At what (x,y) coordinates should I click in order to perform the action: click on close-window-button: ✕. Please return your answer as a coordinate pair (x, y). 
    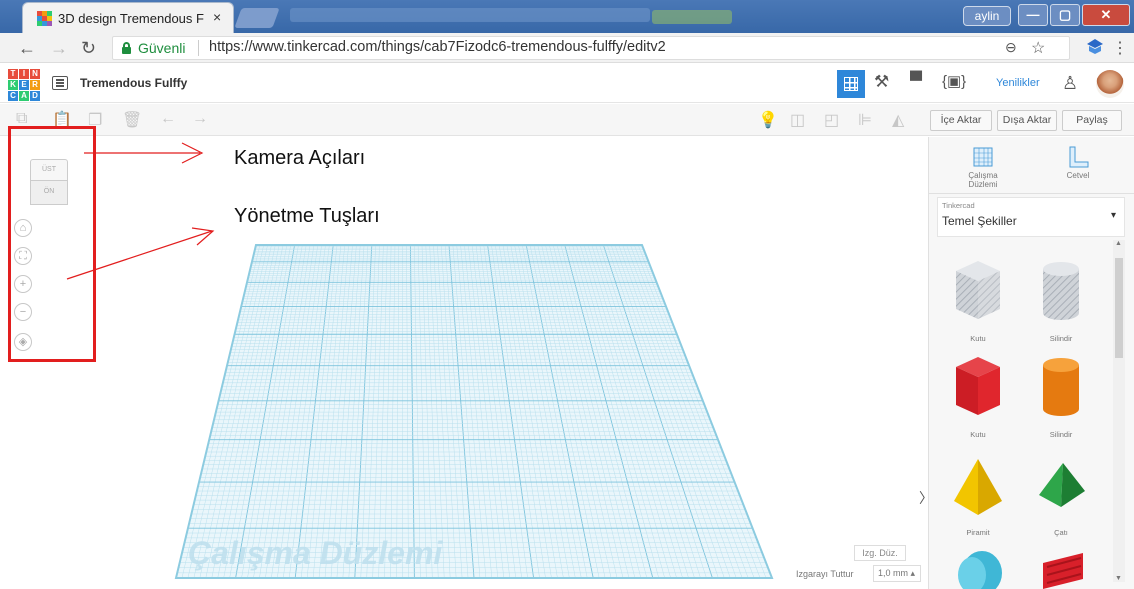
    Looking at the image, I should click on (1106, 15).